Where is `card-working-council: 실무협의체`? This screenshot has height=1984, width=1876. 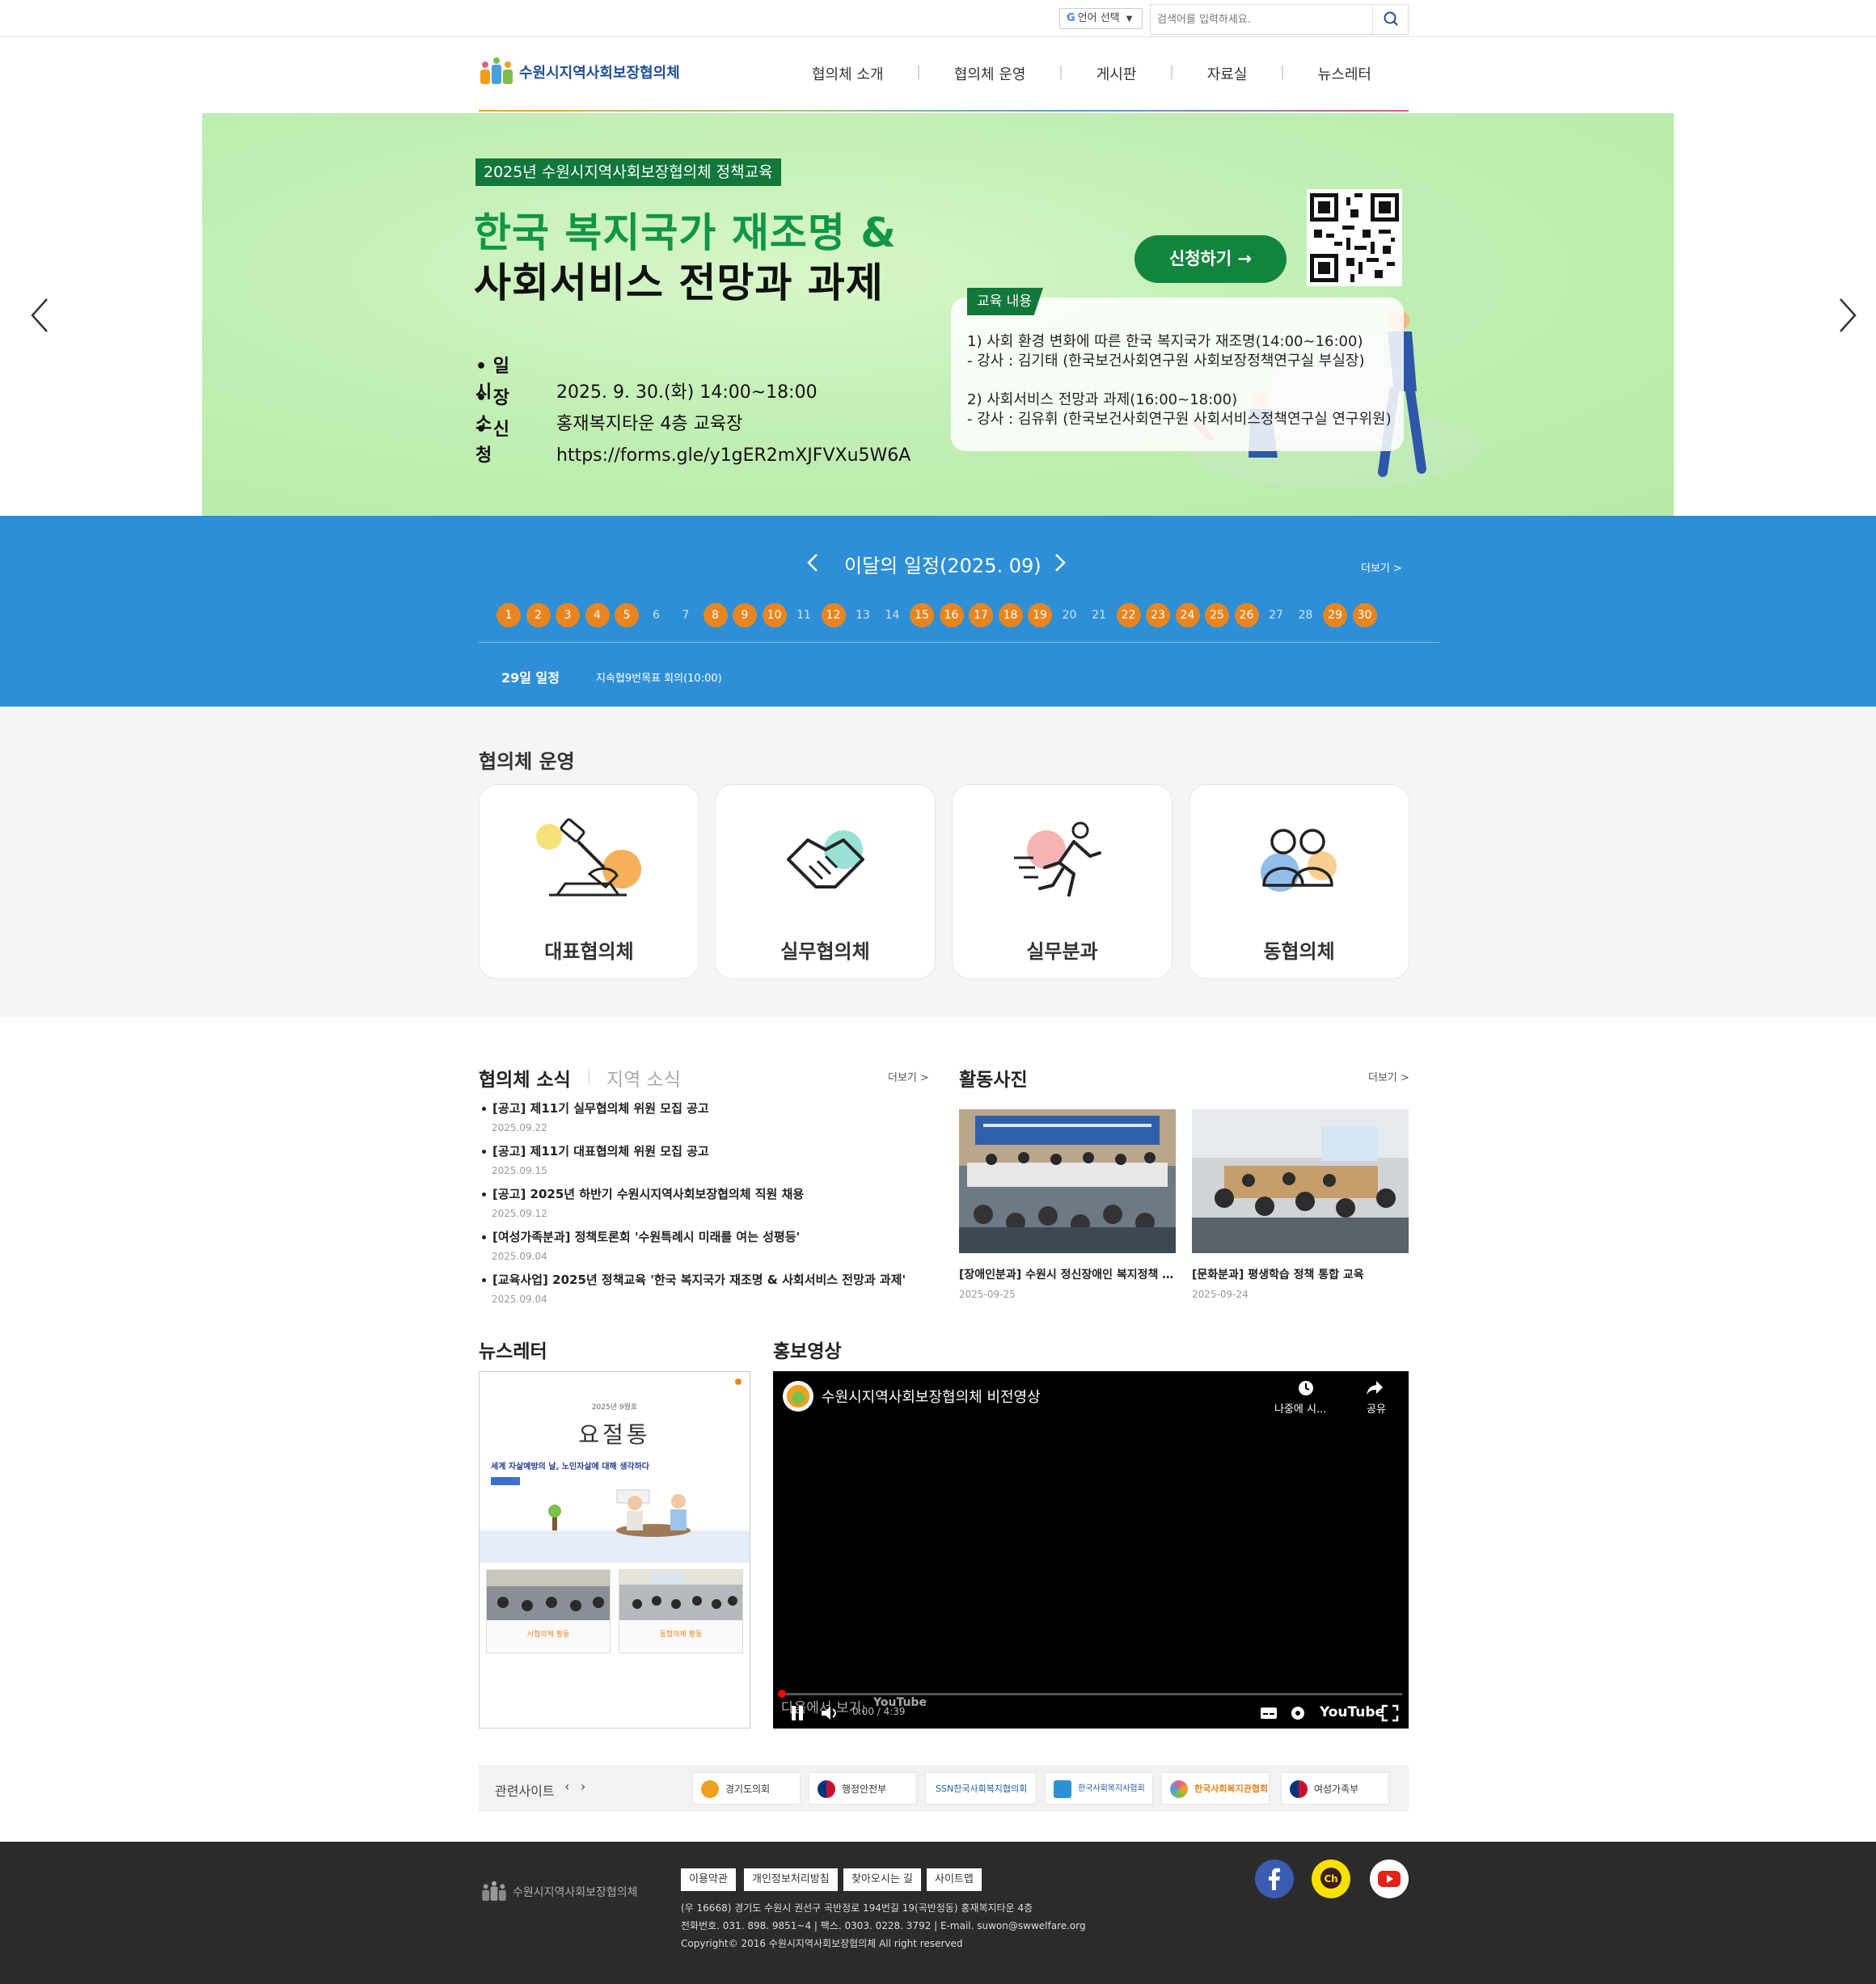 card-working-council: 실무협의체 is located at coordinates (826, 881).